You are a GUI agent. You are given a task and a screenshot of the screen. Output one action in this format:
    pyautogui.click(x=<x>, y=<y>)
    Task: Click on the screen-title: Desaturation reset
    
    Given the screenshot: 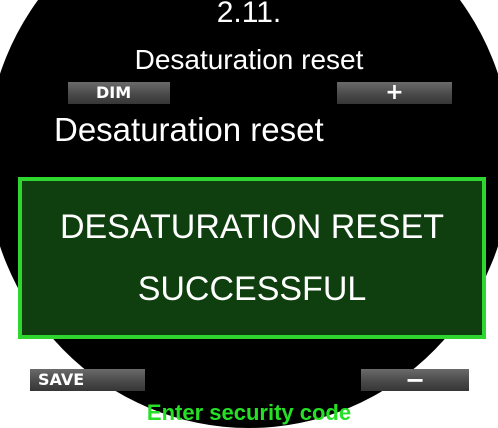 What is the action you would take?
    pyautogui.click(x=189, y=129)
    